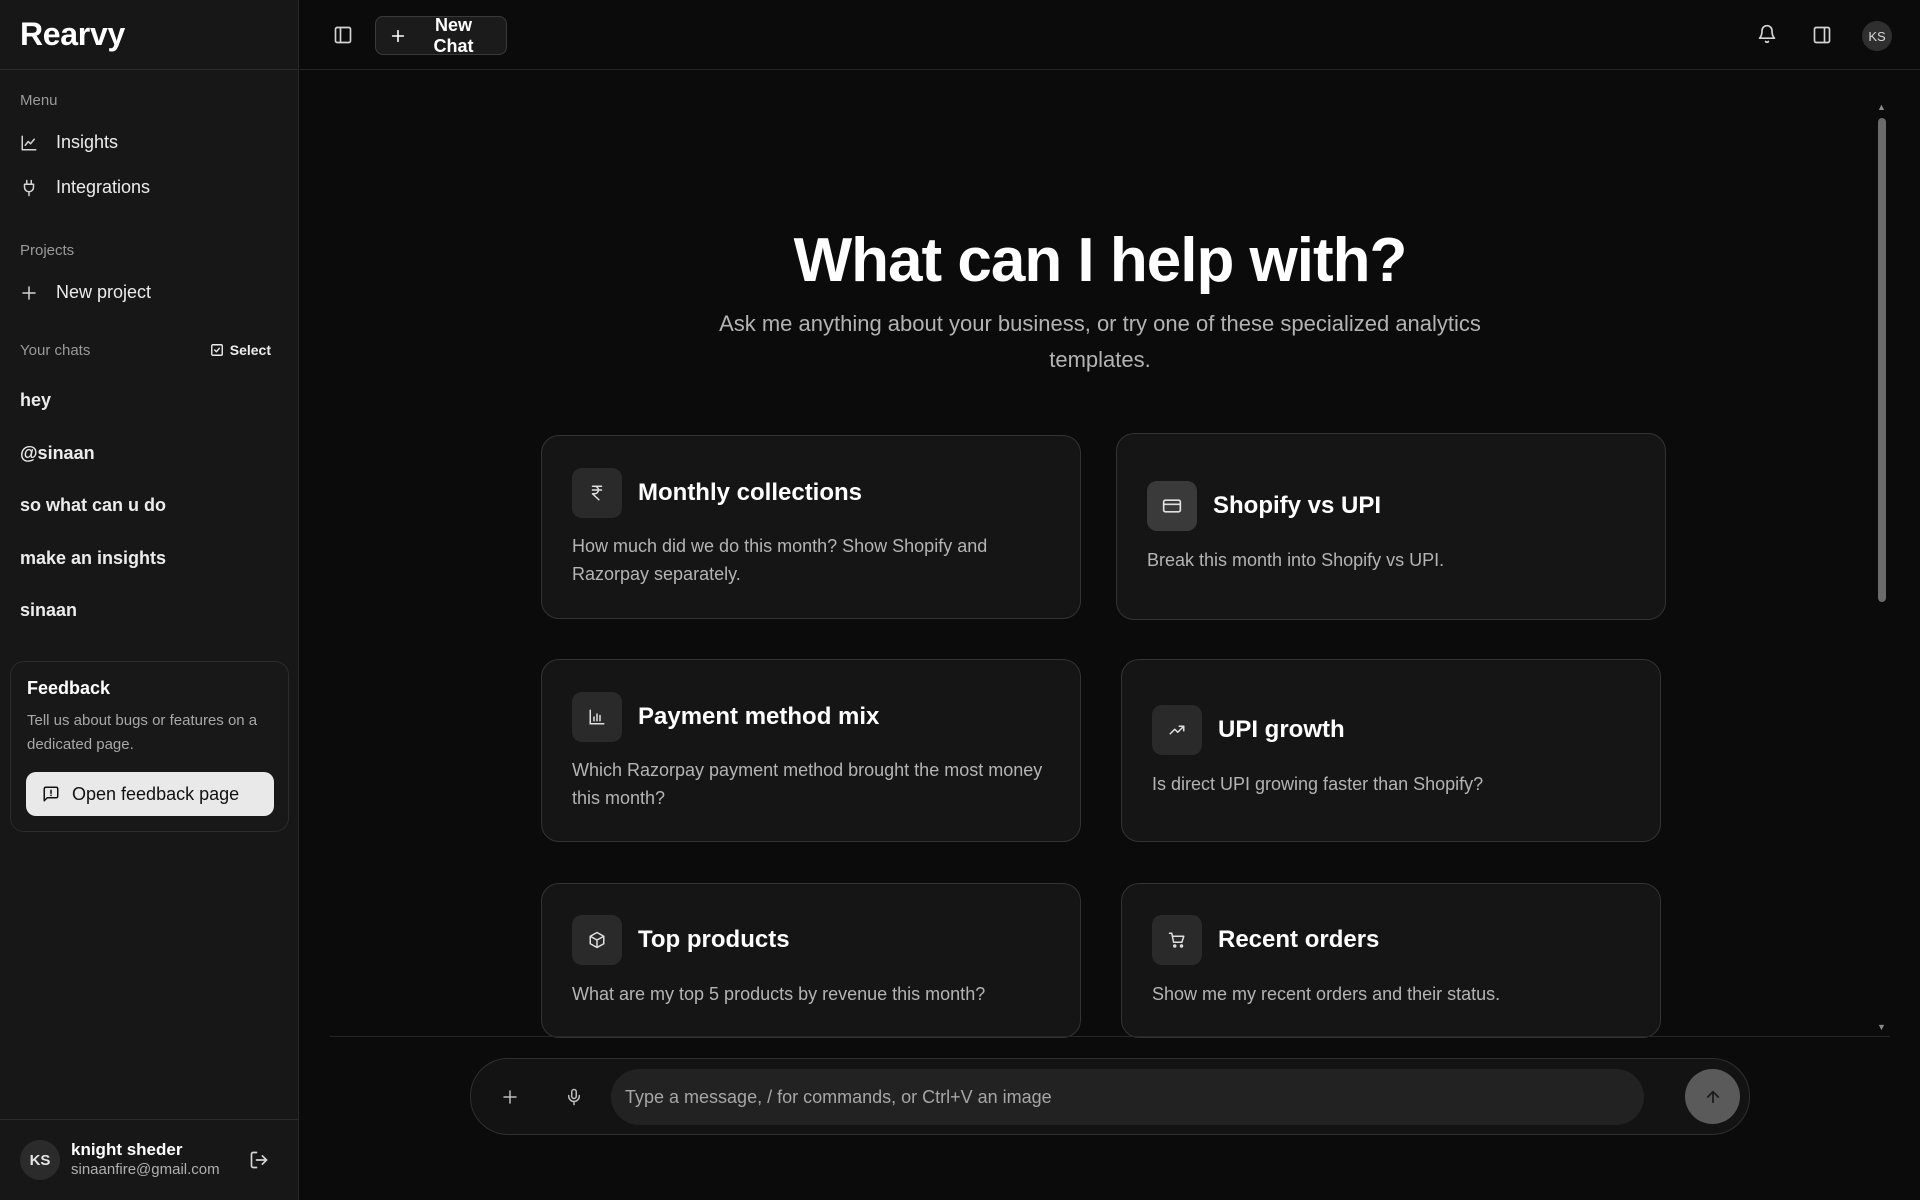 This screenshot has height=1200, width=1920. I want to click on select-label: Select, so click(250, 350).